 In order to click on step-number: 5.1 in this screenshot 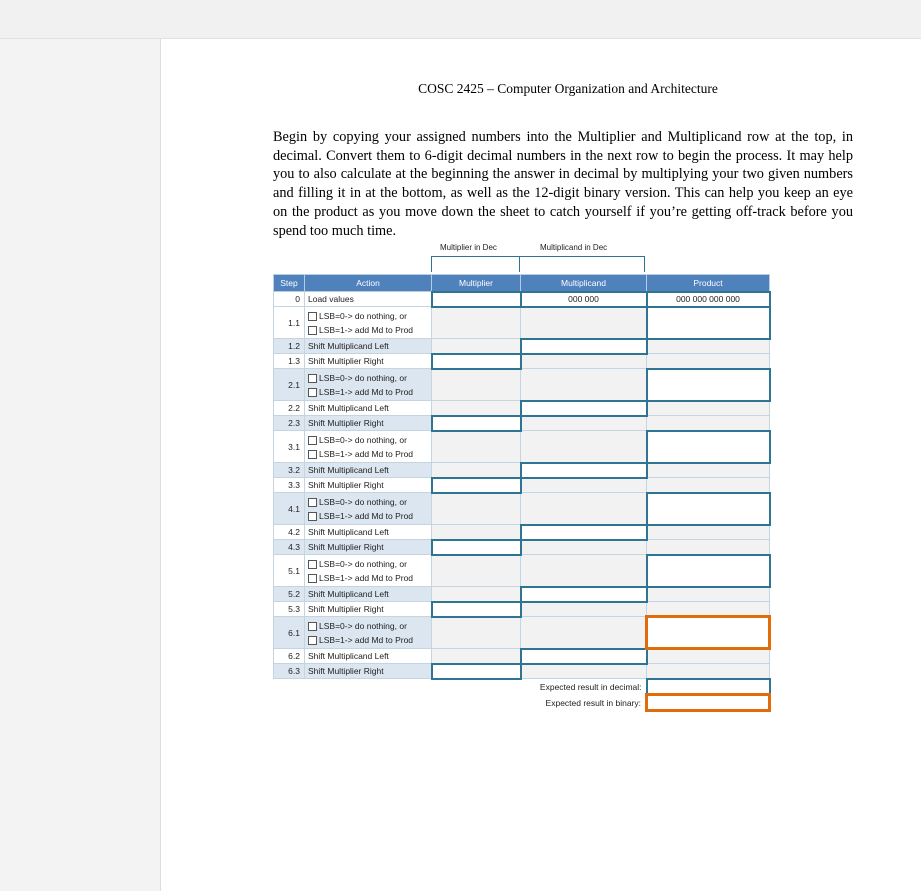, I will do `click(289, 570)`.